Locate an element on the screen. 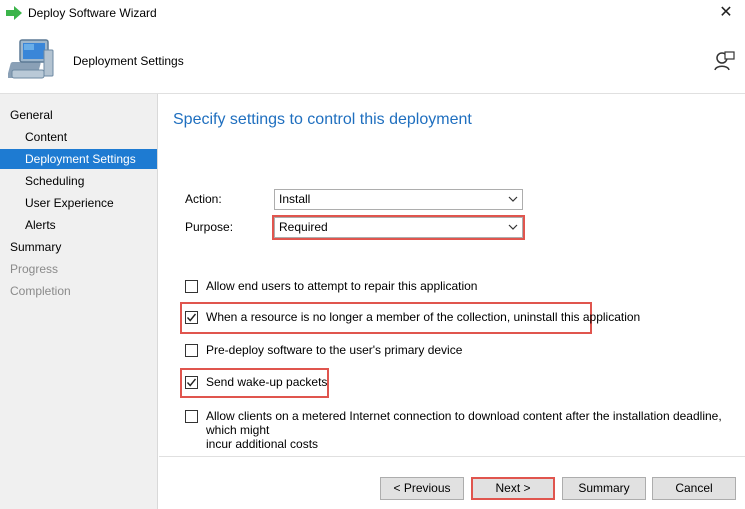 This screenshot has width=745, height=509. close-button: ✕ is located at coordinates (726, 13).